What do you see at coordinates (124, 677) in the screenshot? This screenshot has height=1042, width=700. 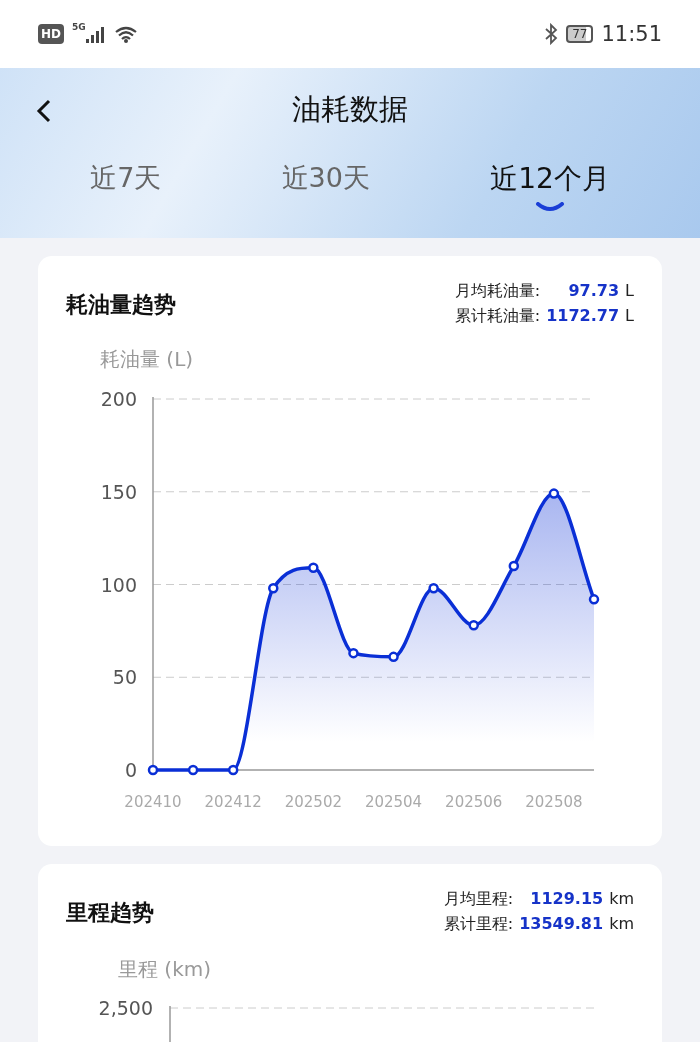 I see `axis-tick: 50` at bounding box center [124, 677].